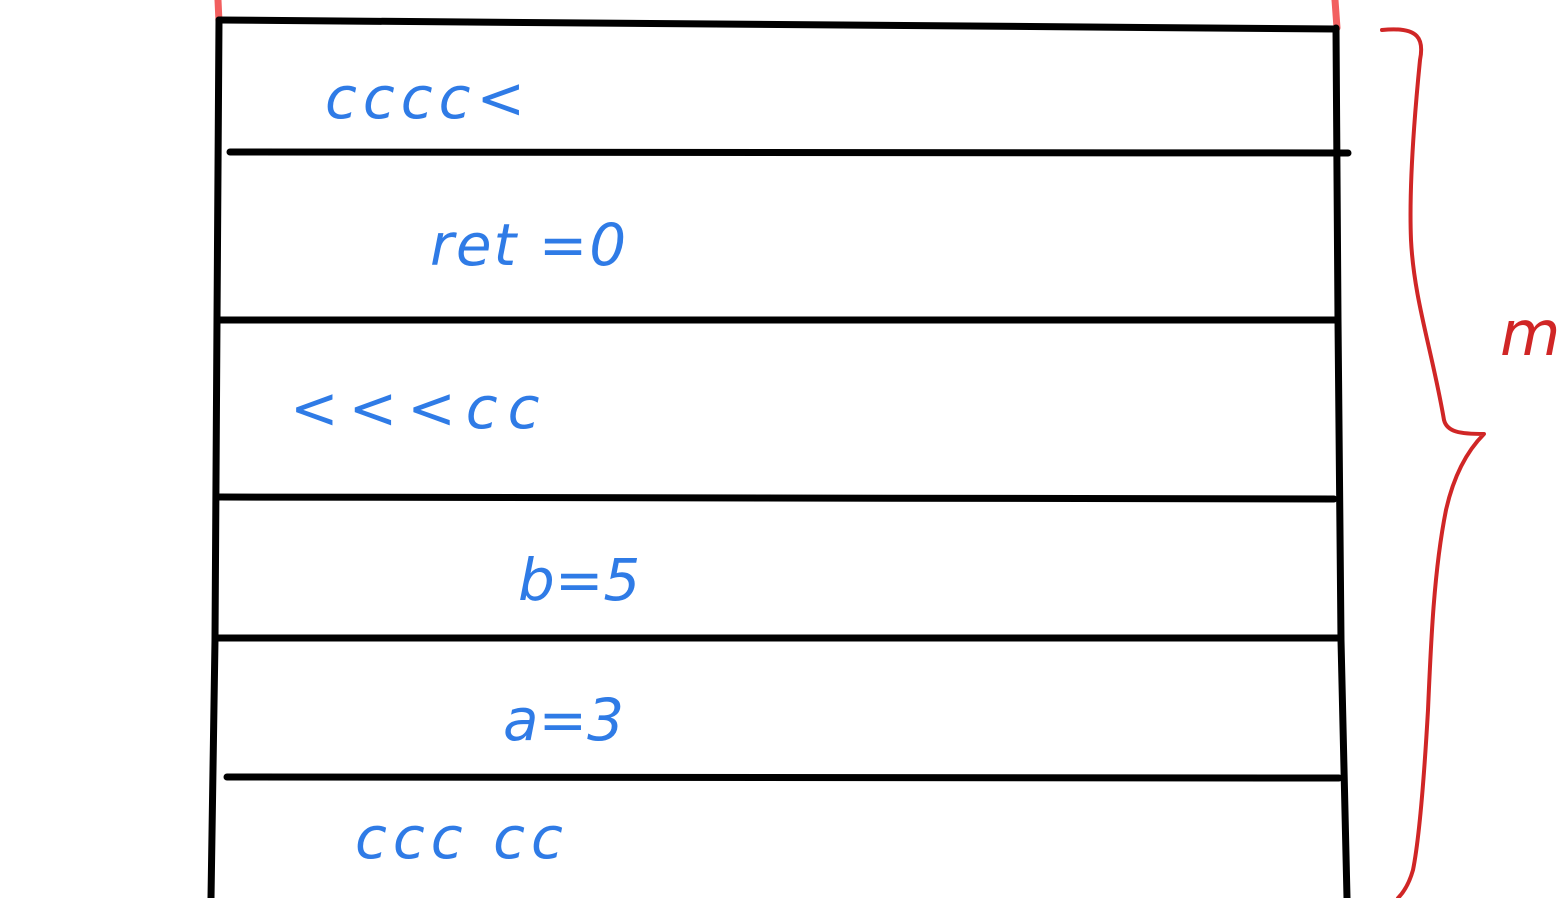 The width and height of the screenshot is (1557, 898). What do you see at coordinates (563, 720) in the screenshot?
I see `cell-text: a=3` at bounding box center [563, 720].